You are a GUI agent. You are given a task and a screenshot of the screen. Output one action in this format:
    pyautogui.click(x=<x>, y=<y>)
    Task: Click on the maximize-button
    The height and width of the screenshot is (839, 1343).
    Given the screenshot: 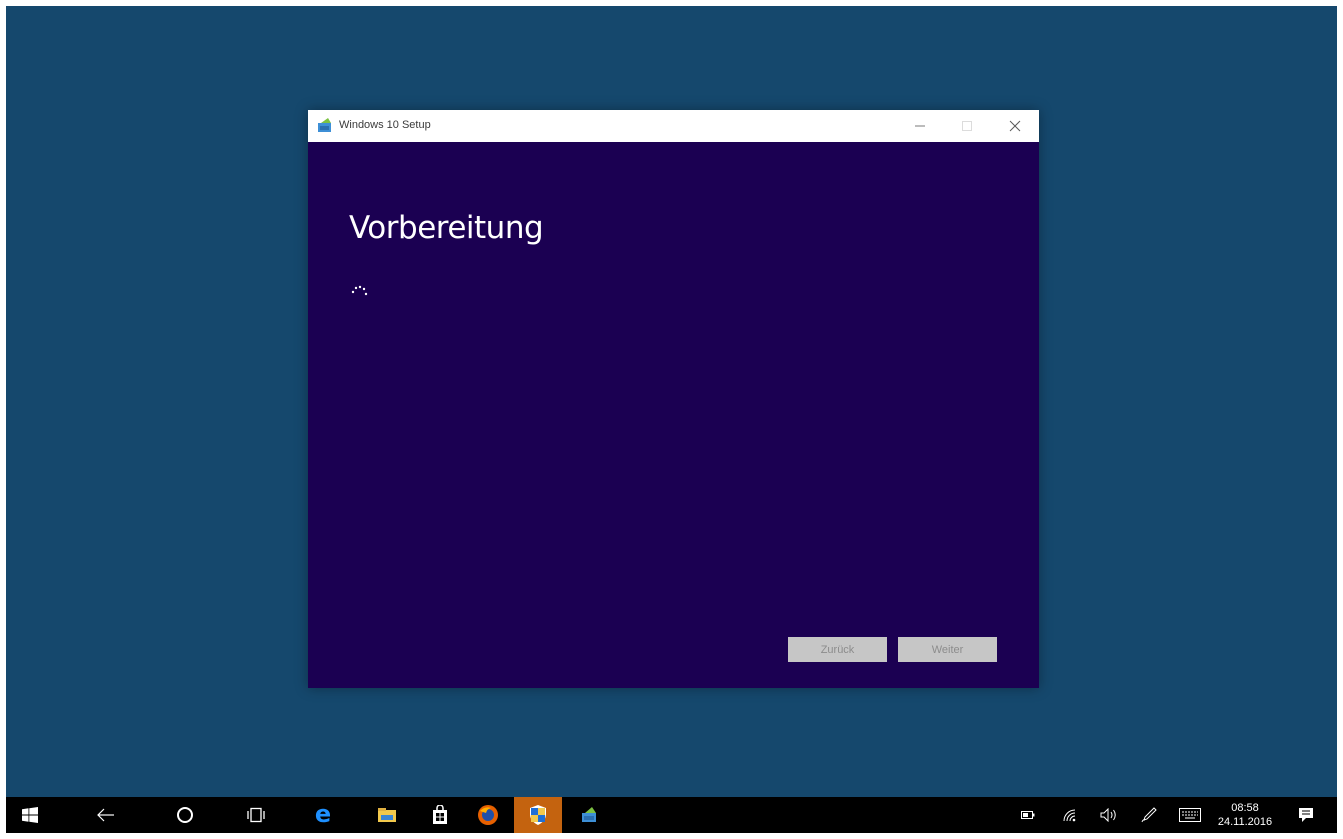 What is the action you would take?
    pyautogui.click(x=967, y=126)
    